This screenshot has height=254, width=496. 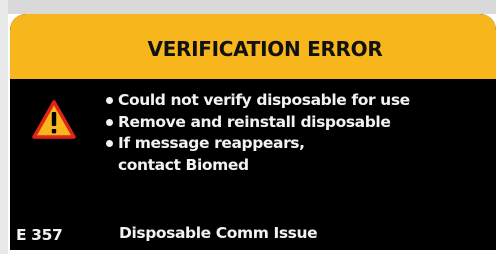 I want to click on message-text: Could not verify disposable for use, so click(x=264, y=100).